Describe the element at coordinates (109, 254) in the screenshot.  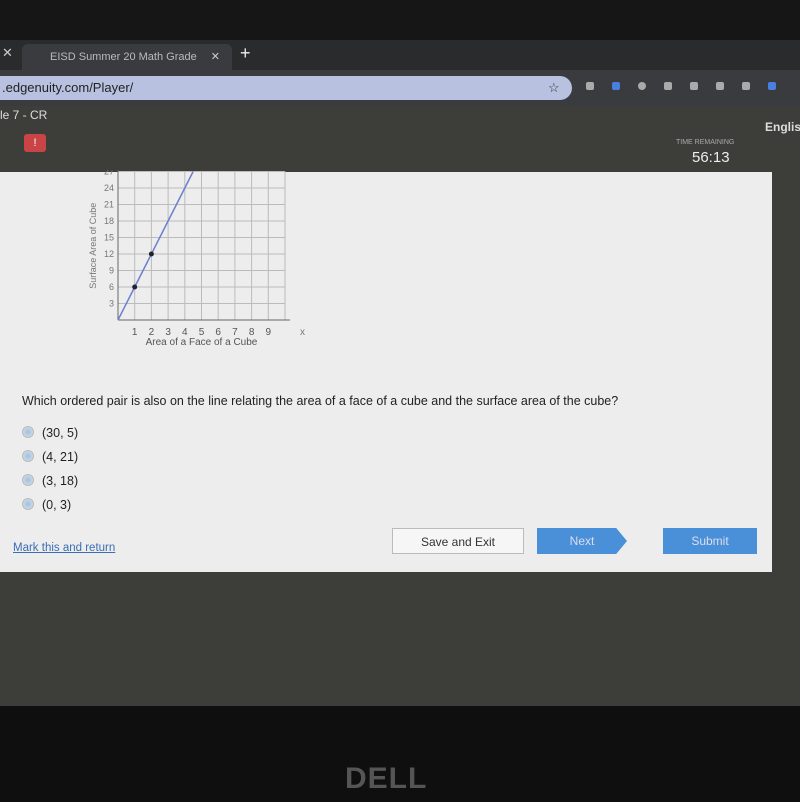
I see `y-tick-label: 12` at that location.